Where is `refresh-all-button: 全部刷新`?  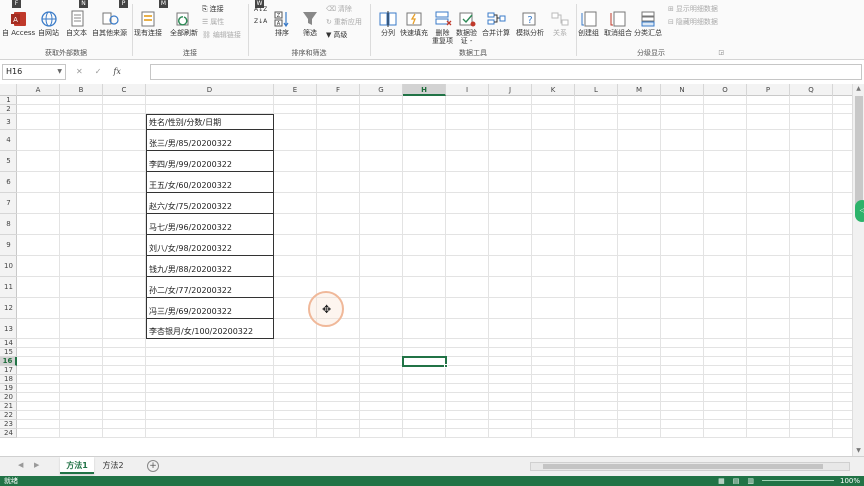 refresh-all-button: 全部刷新 is located at coordinates (184, 23).